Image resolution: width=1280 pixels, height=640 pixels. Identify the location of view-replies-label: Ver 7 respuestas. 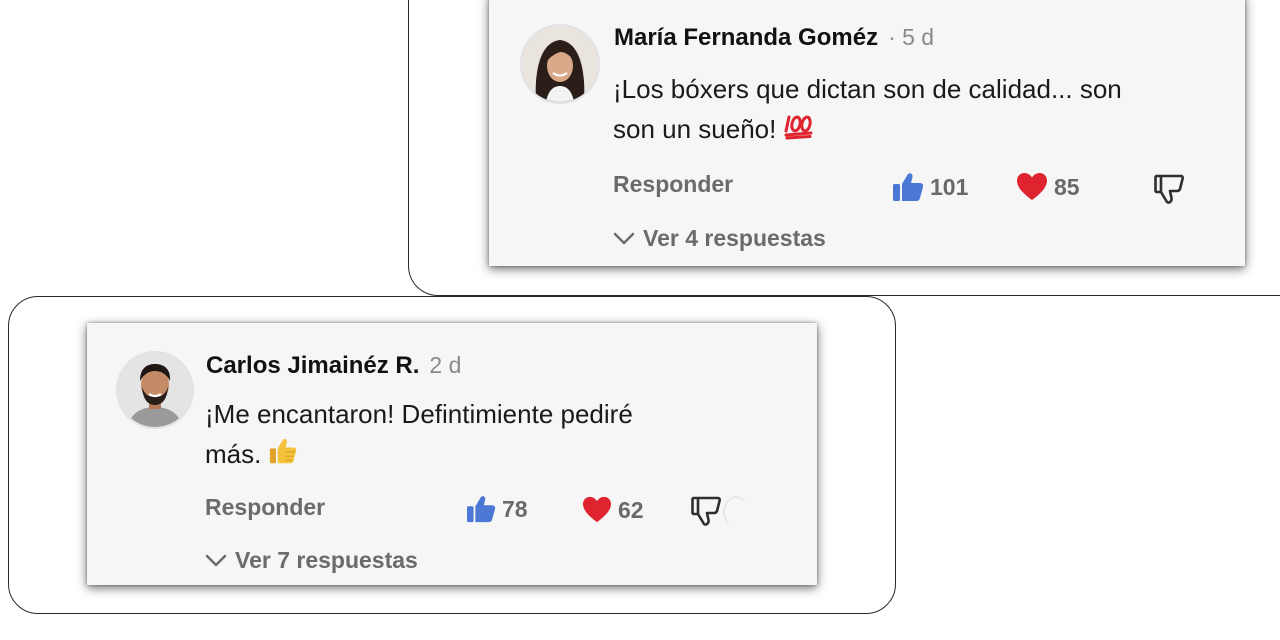
(326, 560).